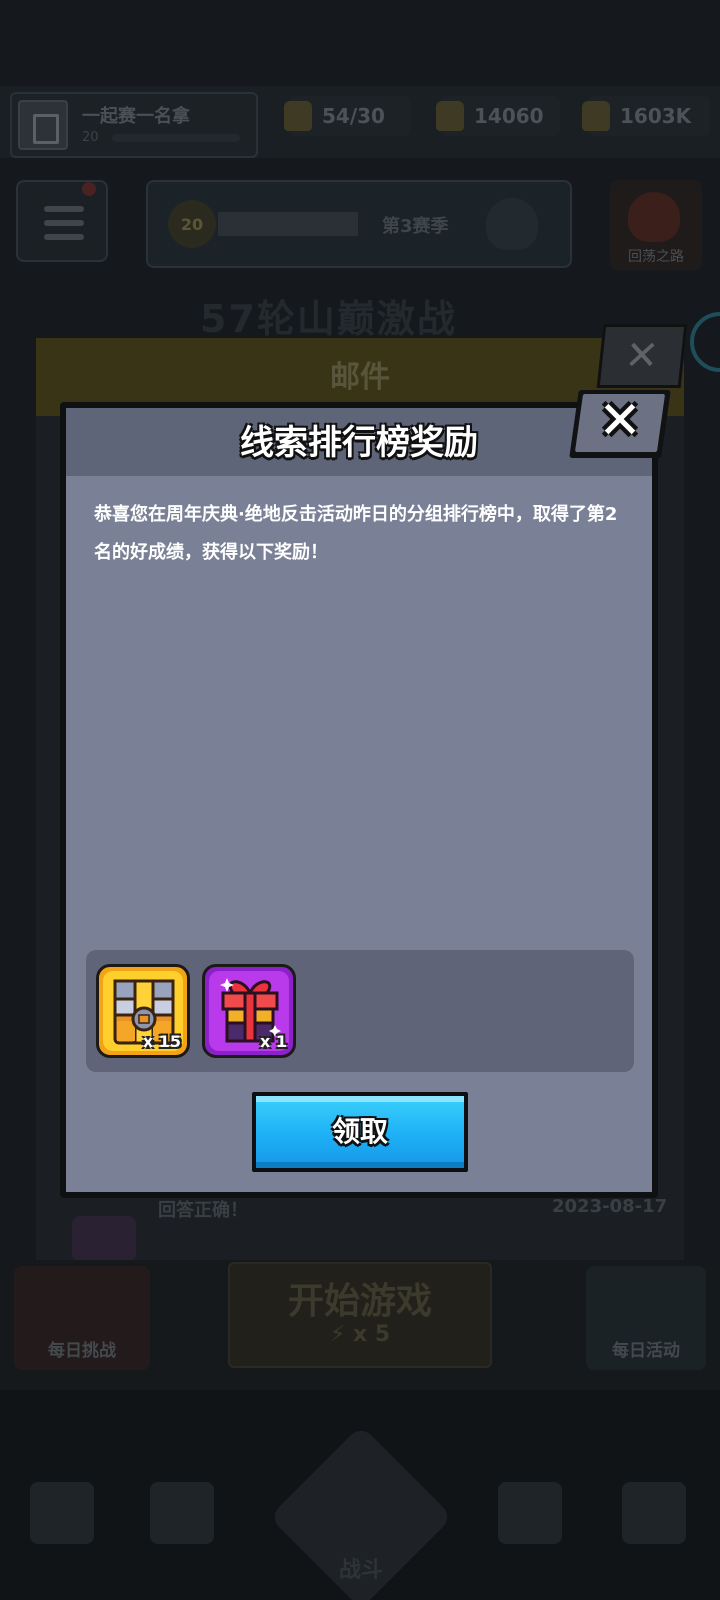  I want to click on coin-value: 14060, so click(509, 116).